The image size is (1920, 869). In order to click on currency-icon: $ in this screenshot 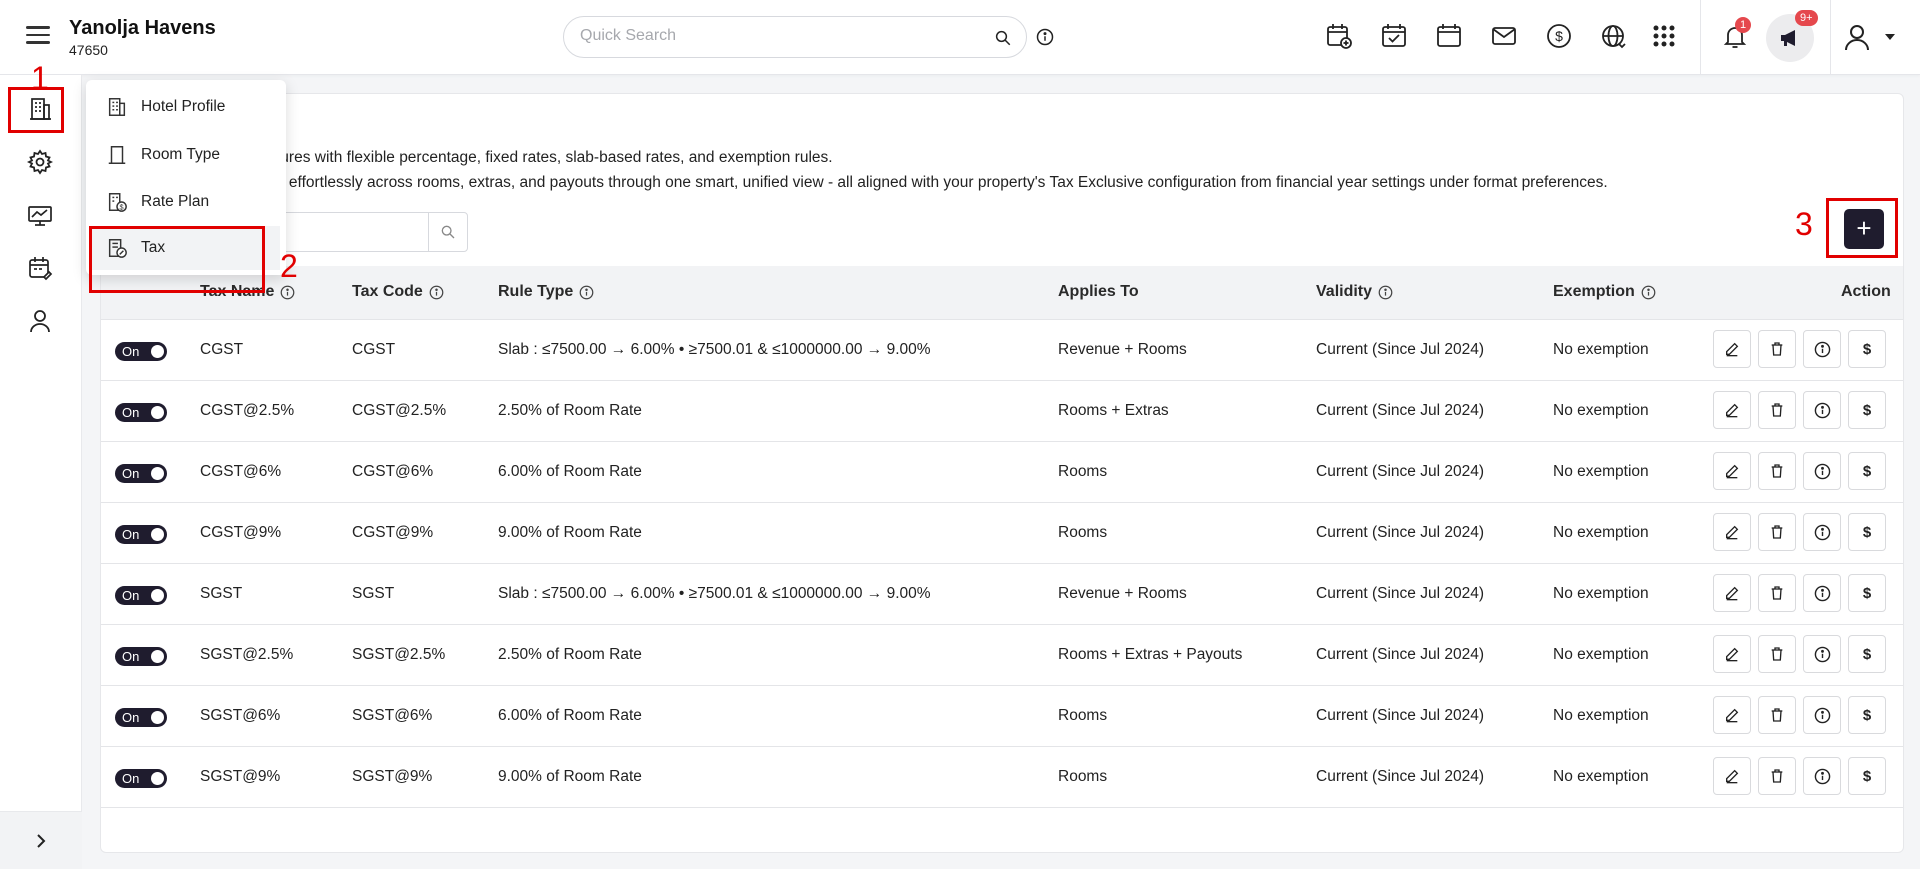, I will do `click(1559, 36)`.